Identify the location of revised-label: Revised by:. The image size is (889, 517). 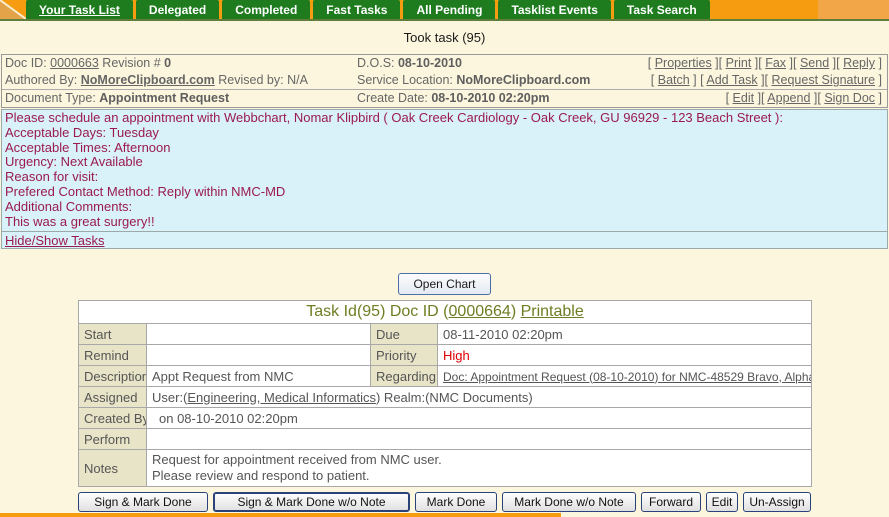
(251, 80).